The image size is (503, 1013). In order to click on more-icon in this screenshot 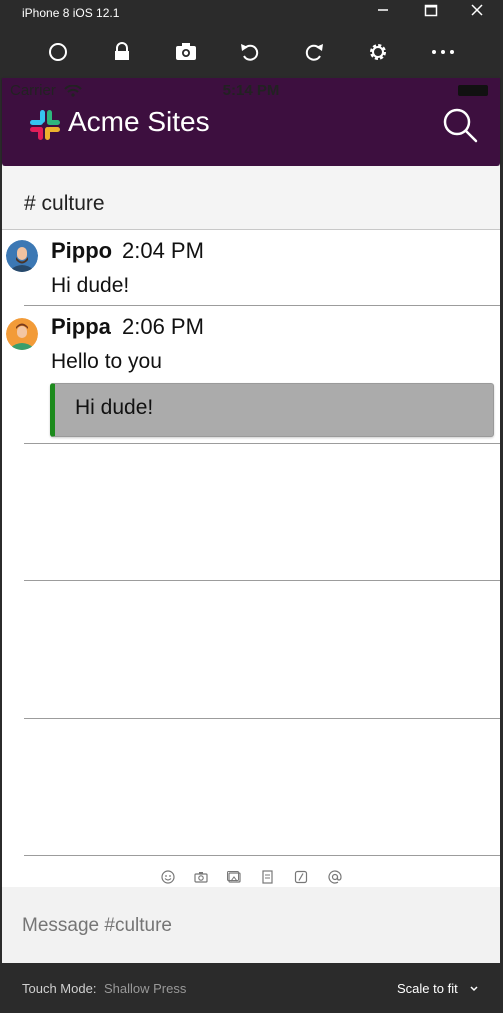, I will do `click(443, 52)`.